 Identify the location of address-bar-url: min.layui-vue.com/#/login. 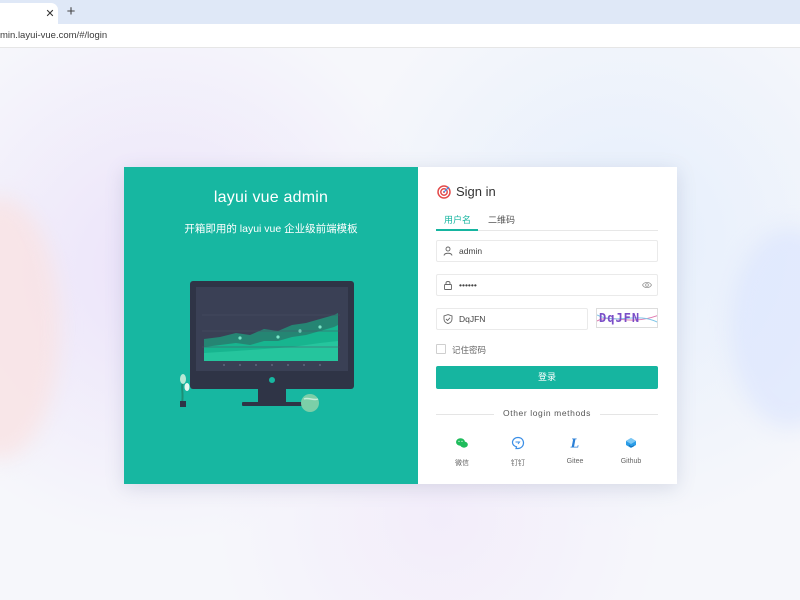
(53, 35).